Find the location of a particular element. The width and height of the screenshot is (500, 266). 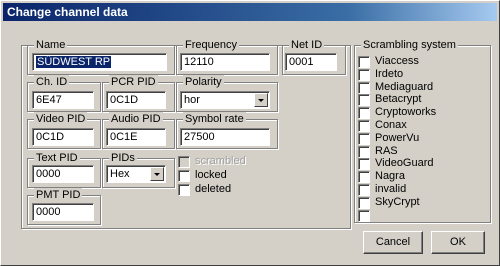

scrambling-option-label: SkyCrypt is located at coordinates (397, 201).